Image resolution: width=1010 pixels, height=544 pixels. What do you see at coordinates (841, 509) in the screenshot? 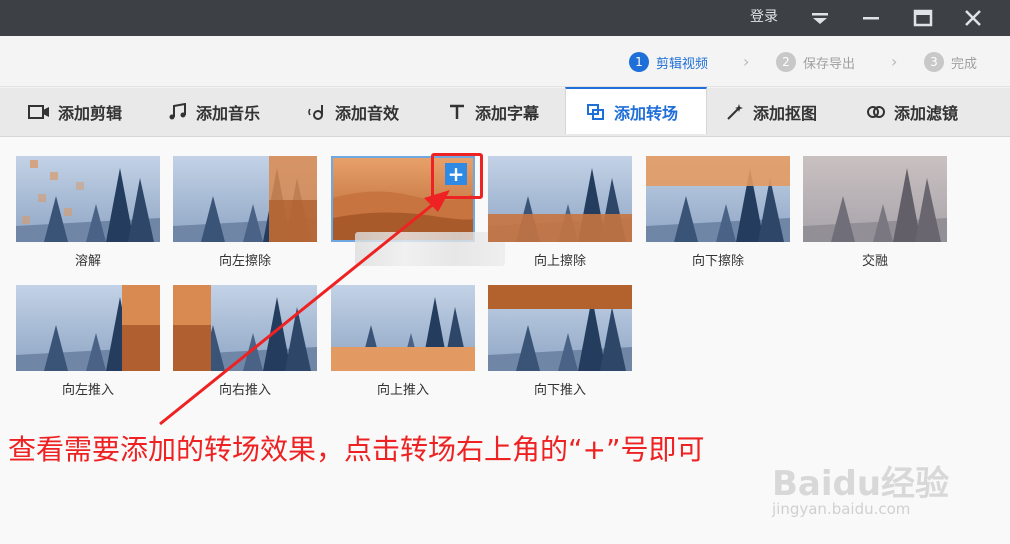
I see `watermark-url: jingyan.baidu.com` at bounding box center [841, 509].